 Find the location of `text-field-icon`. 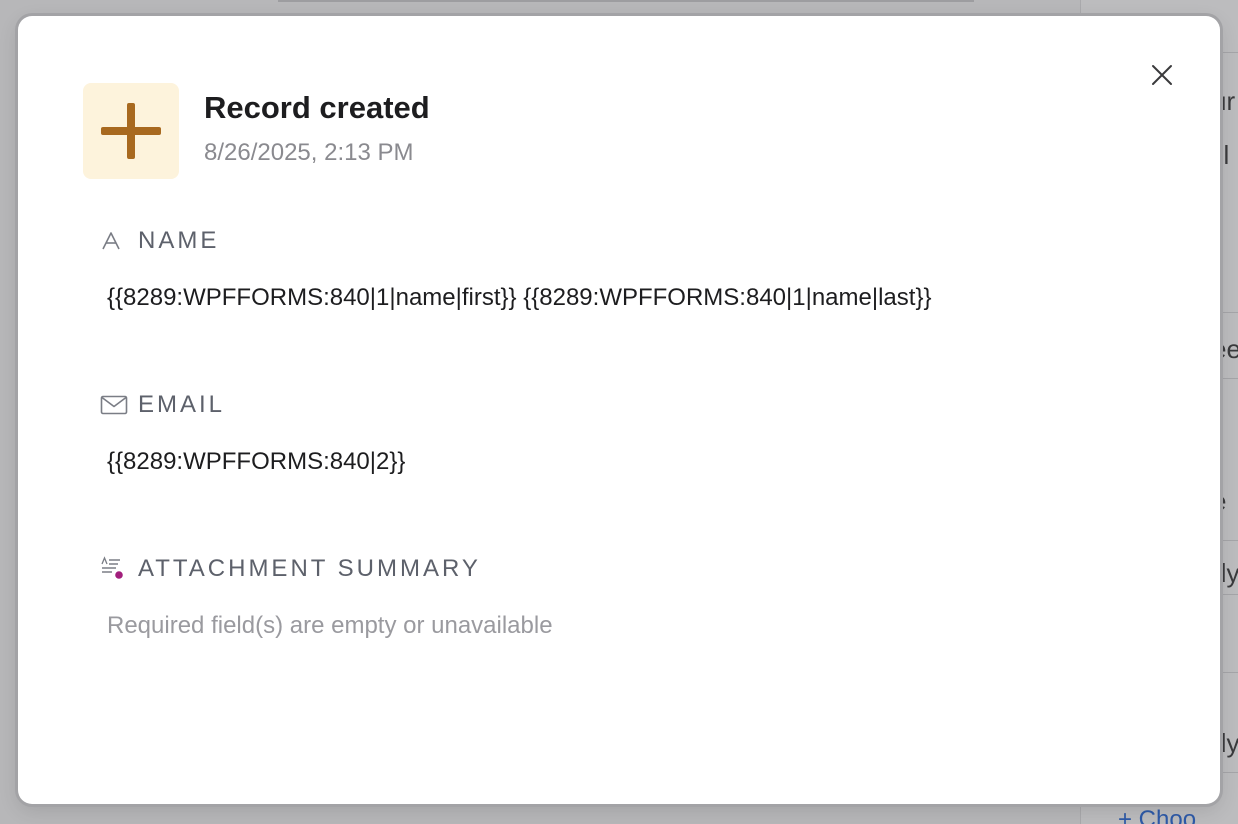

text-field-icon is located at coordinates (115, 241).